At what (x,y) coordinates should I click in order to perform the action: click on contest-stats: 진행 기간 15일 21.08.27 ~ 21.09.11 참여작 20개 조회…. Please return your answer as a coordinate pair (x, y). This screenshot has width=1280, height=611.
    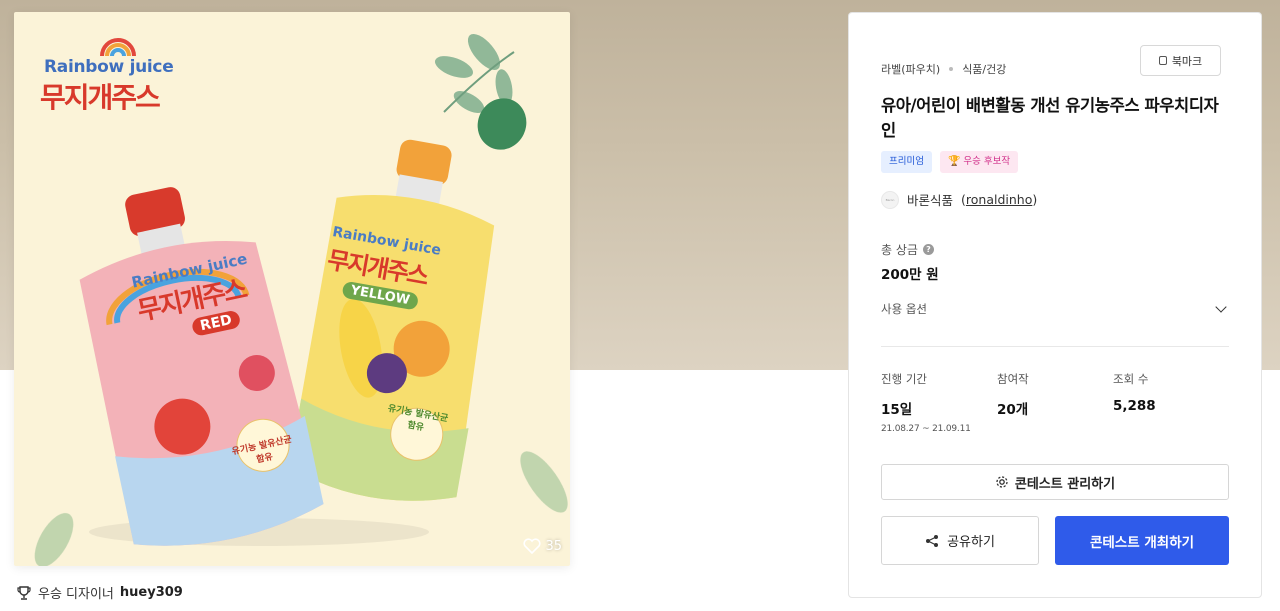
    Looking at the image, I should click on (1055, 402).